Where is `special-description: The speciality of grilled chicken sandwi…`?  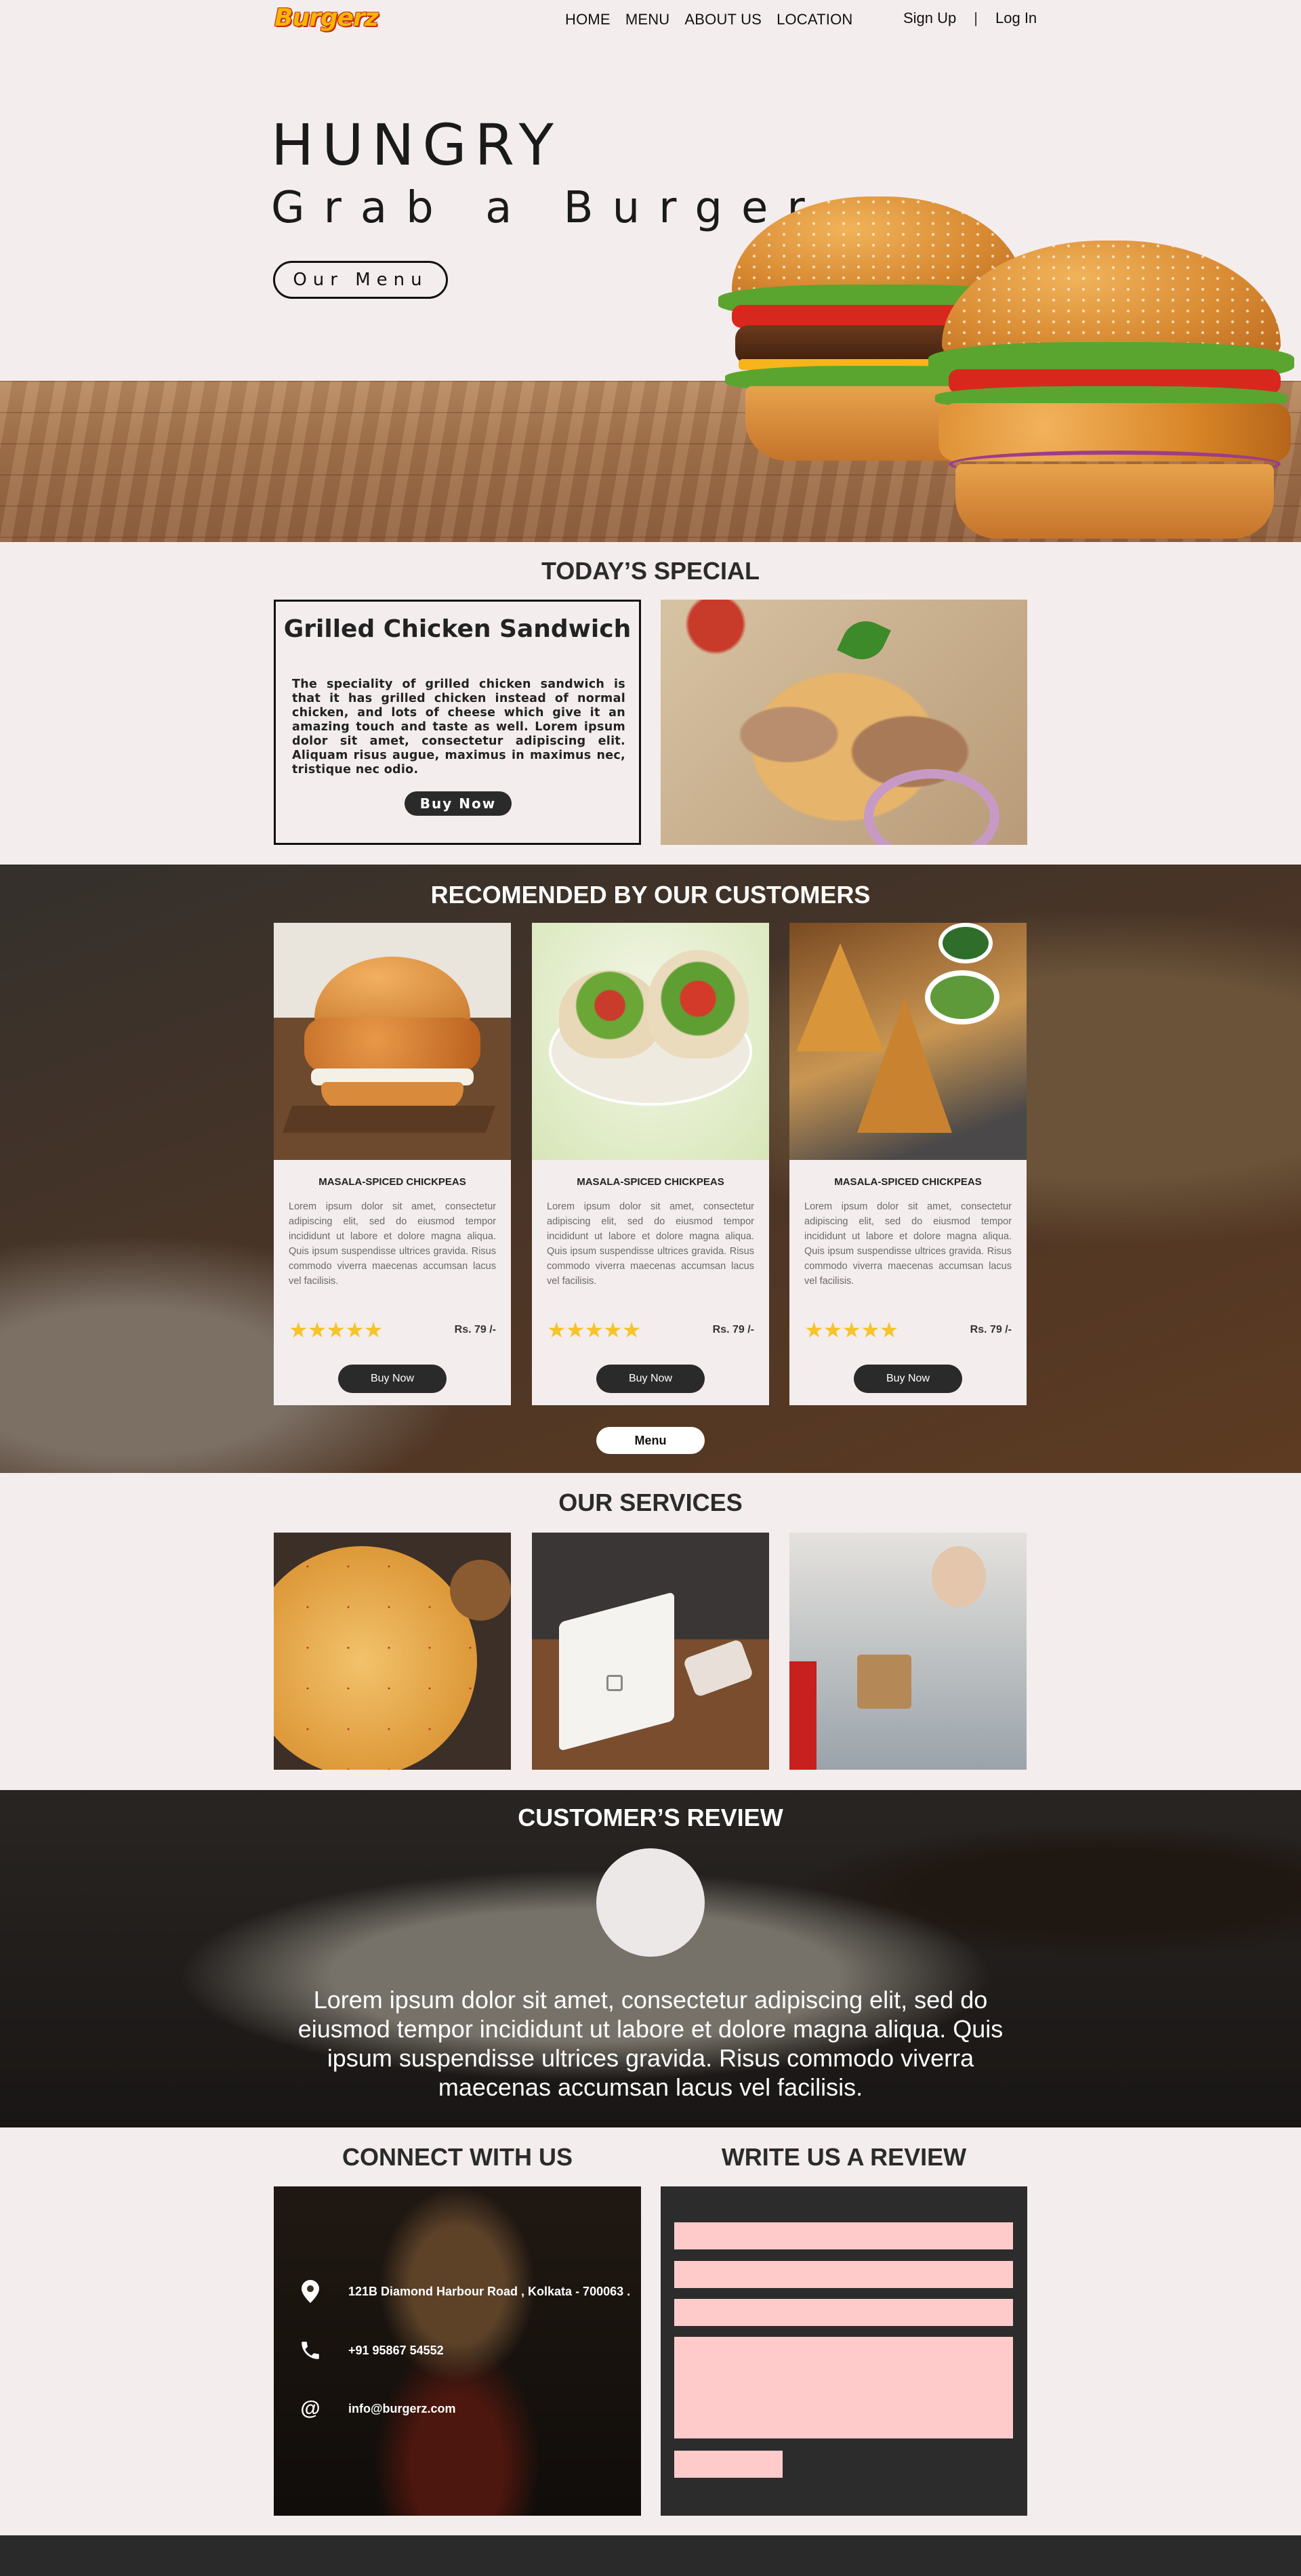
special-description: The speciality of grilled chicken sandwi… is located at coordinates (458, 727).